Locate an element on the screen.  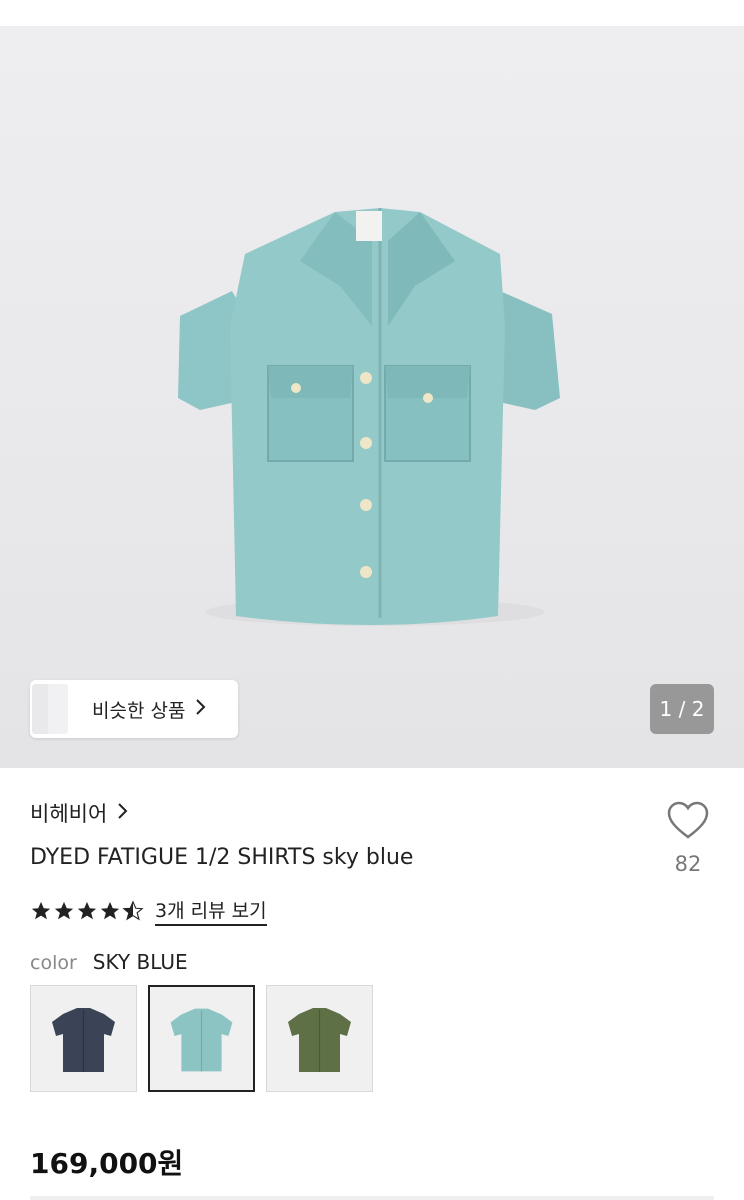
similar-products-button: 비슷한 상품 is located at coordinates (134, 709).